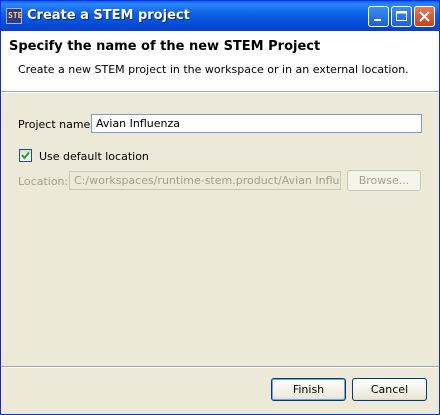  I want to click on cancel-button: Cancel, so click(389, 389).